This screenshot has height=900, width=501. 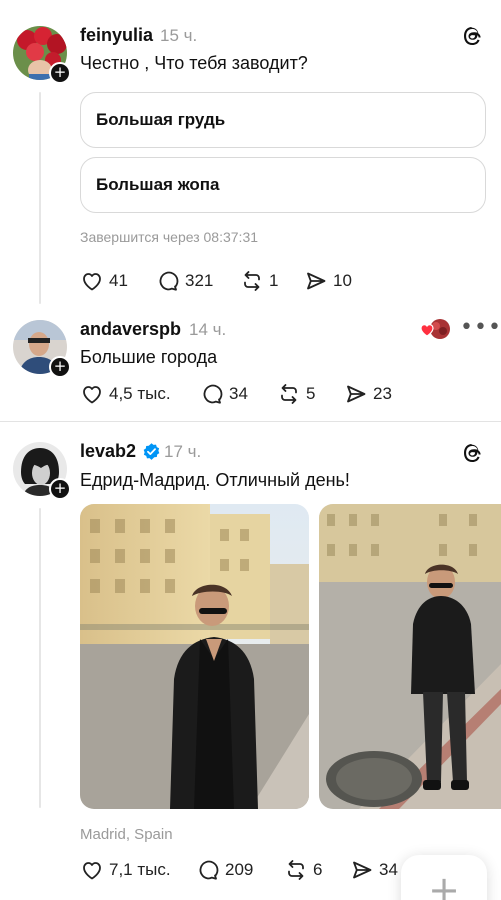 What do you see at coordinates (311, 393) in the screenshot?
I see `repost-count: 5` at bounding box center [311, 393].